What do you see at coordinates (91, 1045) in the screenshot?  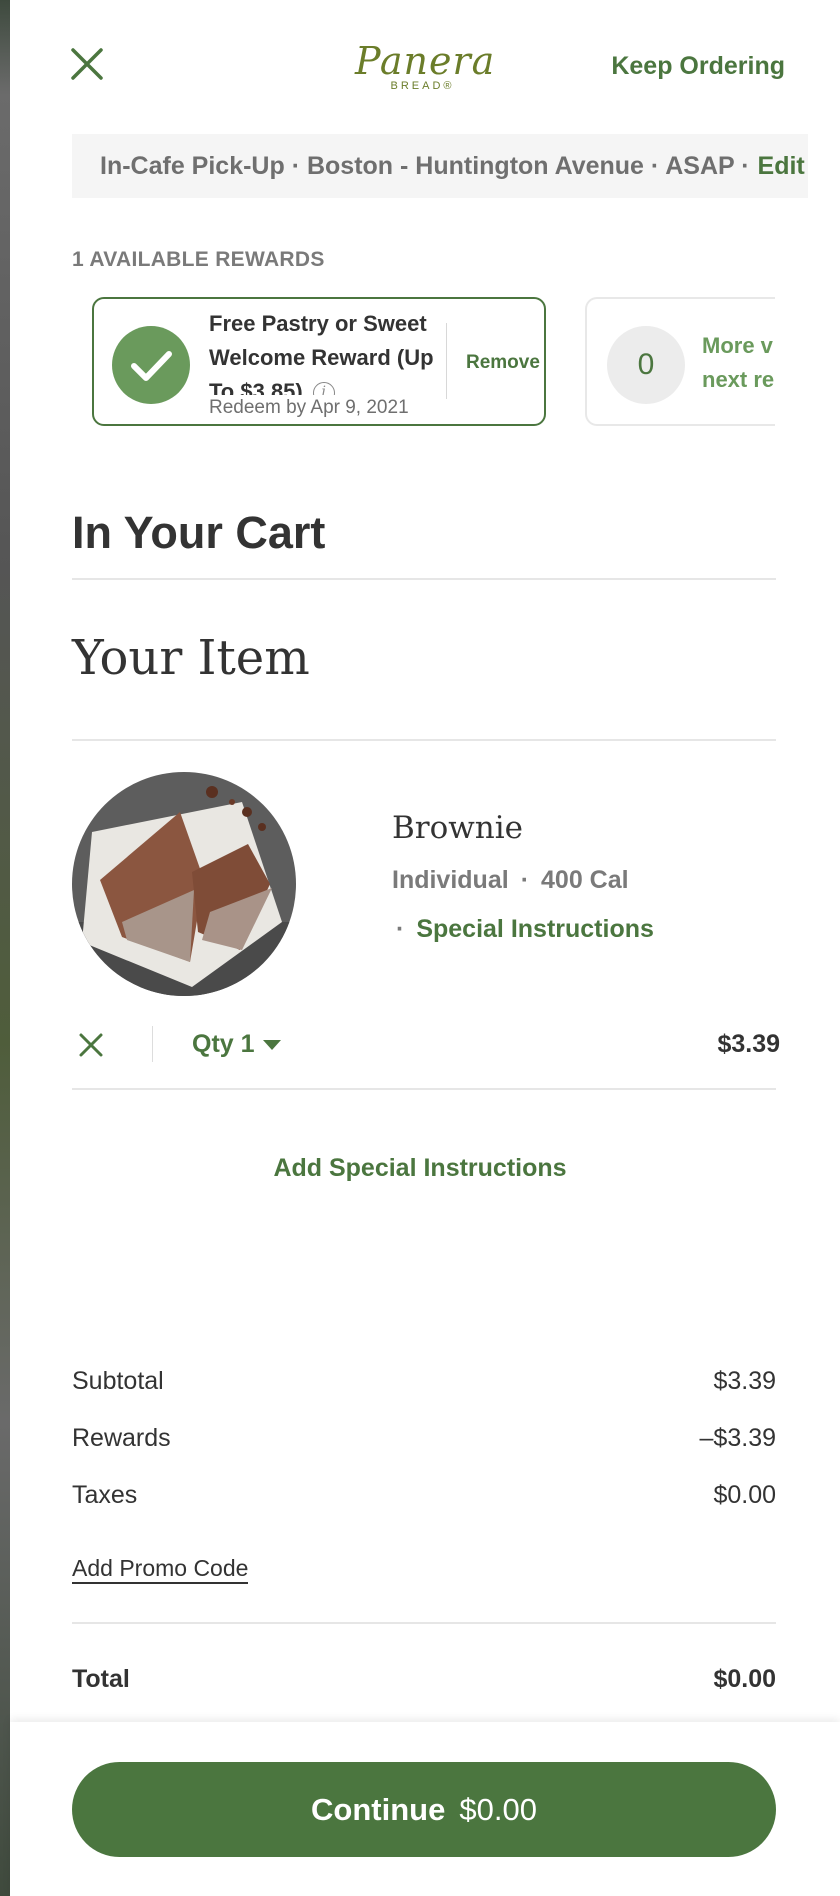 I see `remove-item-icon` at bounding box center [91, 1045].